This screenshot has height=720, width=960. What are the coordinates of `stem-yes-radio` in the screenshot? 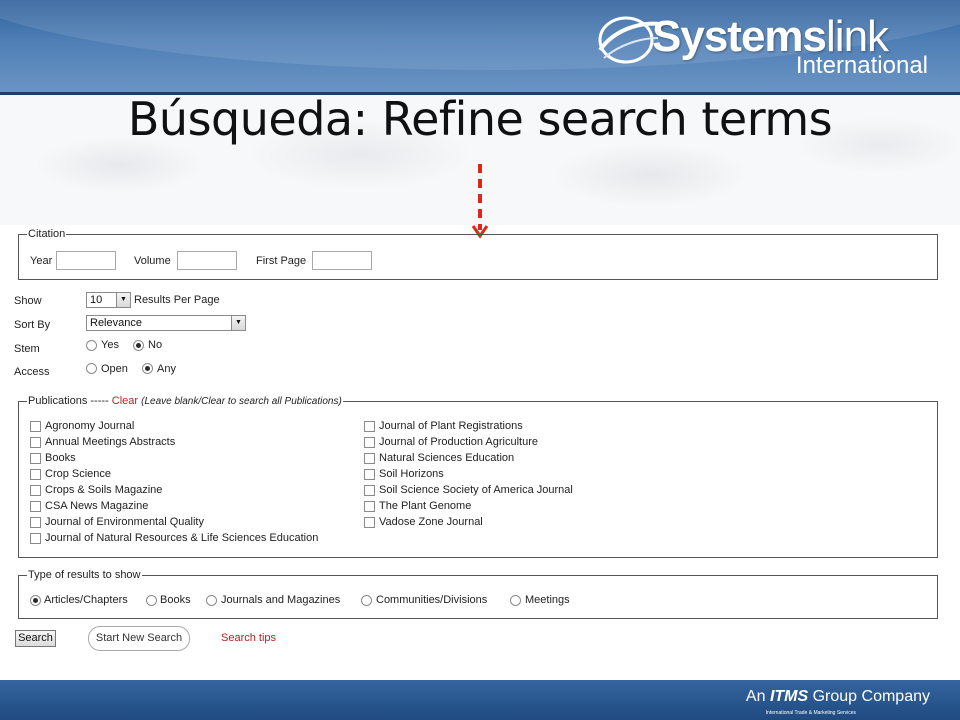 It's located at (91, 345).